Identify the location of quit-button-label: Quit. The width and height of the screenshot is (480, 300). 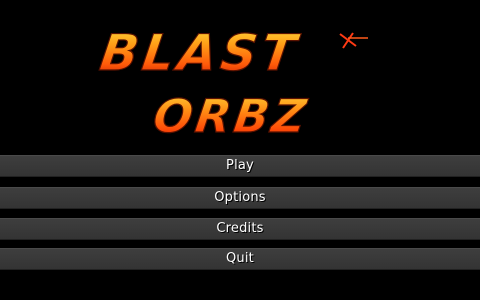
(240, 258).